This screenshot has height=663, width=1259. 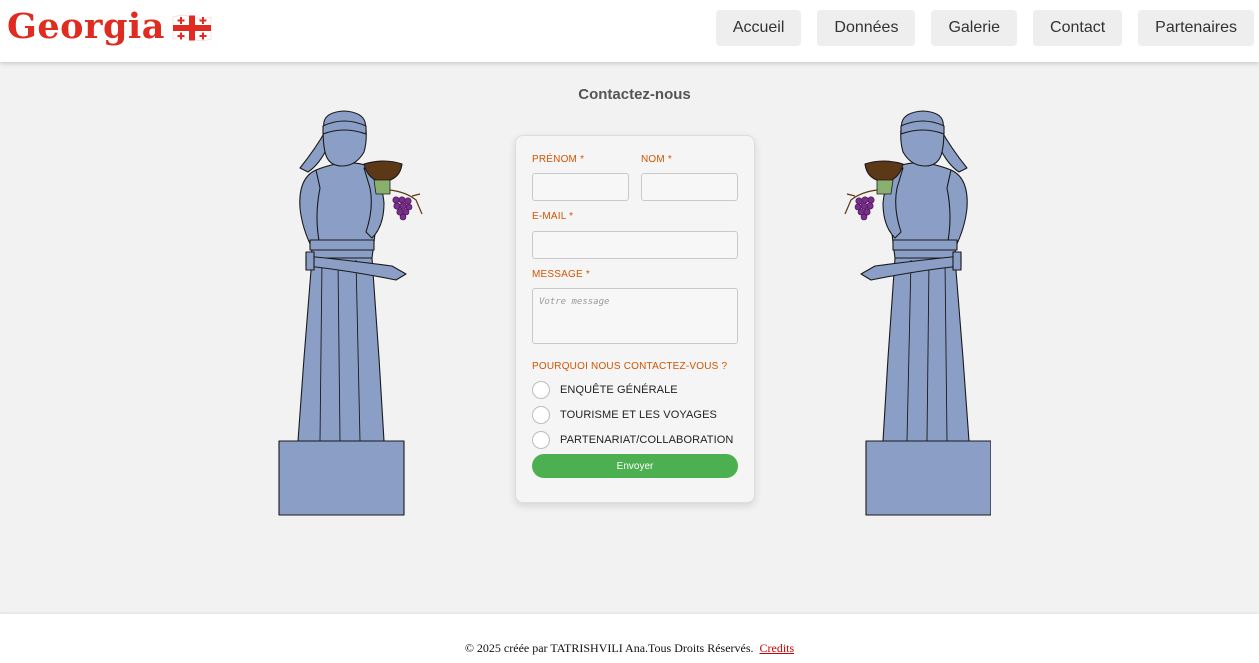 I want to click on reason-label: POURQUOI NOUS CONTACTEZ-VOUS ?, so click(x=630, y=366).